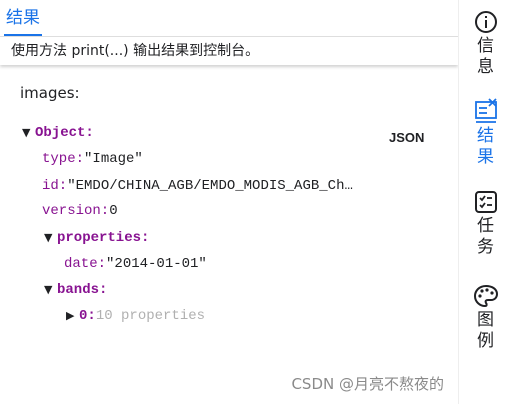  What do you see at coordinates (64, 133) in the screenshot?
I see `tree-root-key: Object:` at bounding box center [64, 133].